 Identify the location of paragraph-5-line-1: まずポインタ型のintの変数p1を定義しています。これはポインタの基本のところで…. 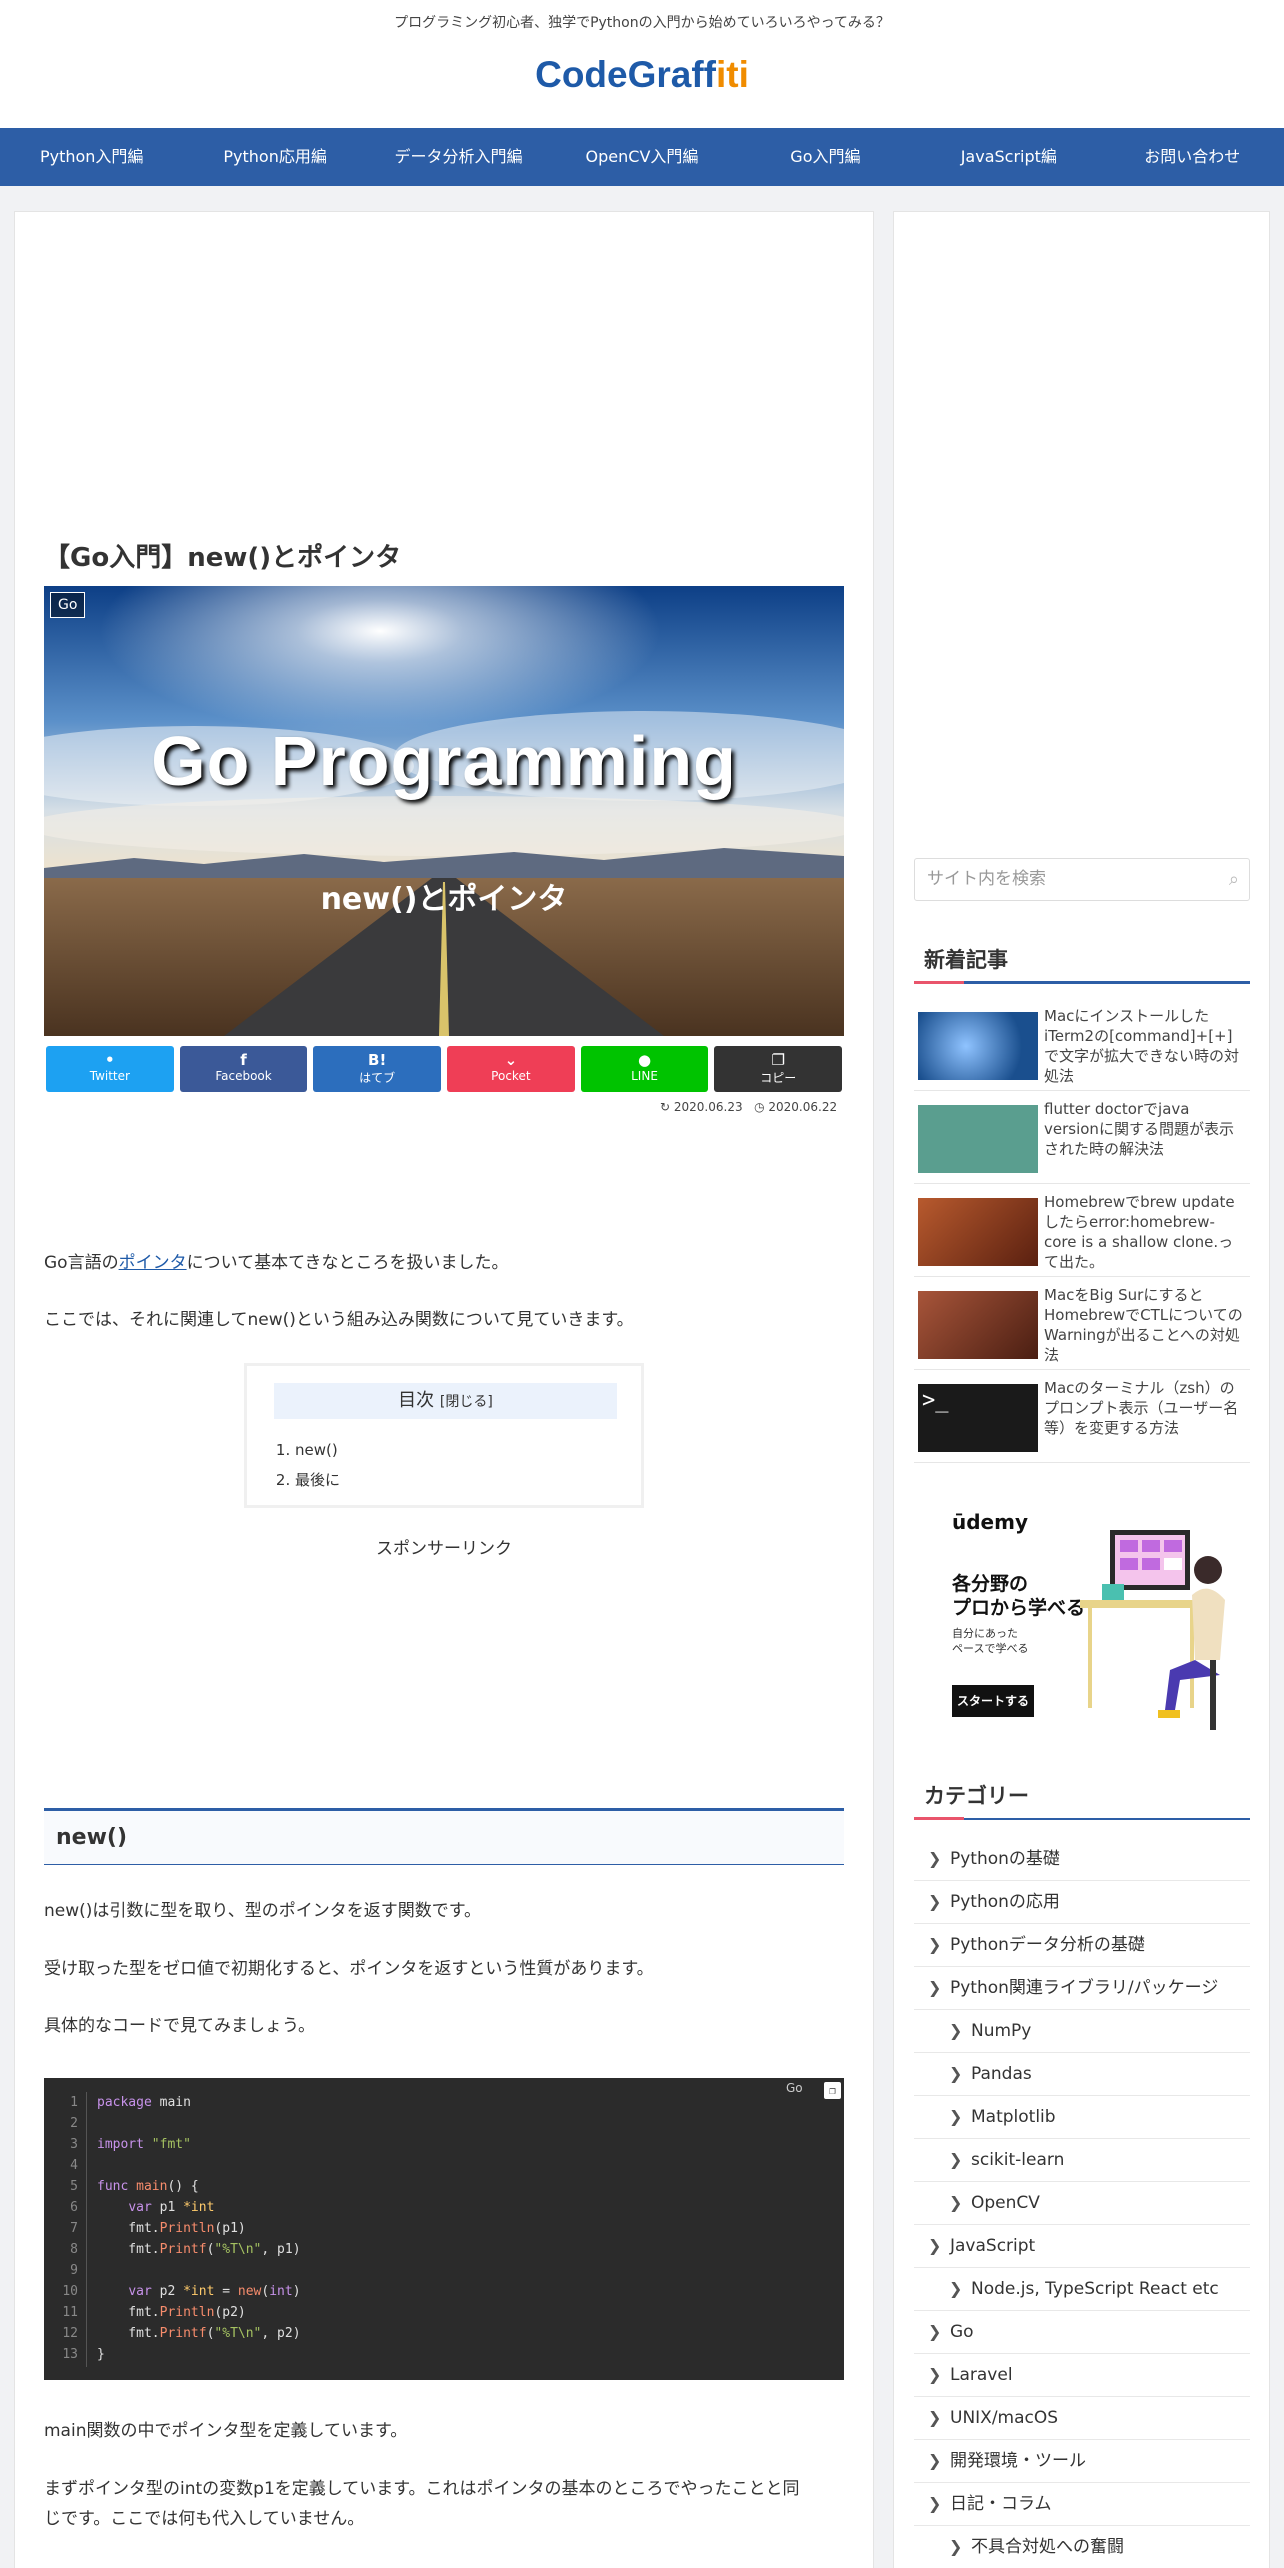
(422, 2489).